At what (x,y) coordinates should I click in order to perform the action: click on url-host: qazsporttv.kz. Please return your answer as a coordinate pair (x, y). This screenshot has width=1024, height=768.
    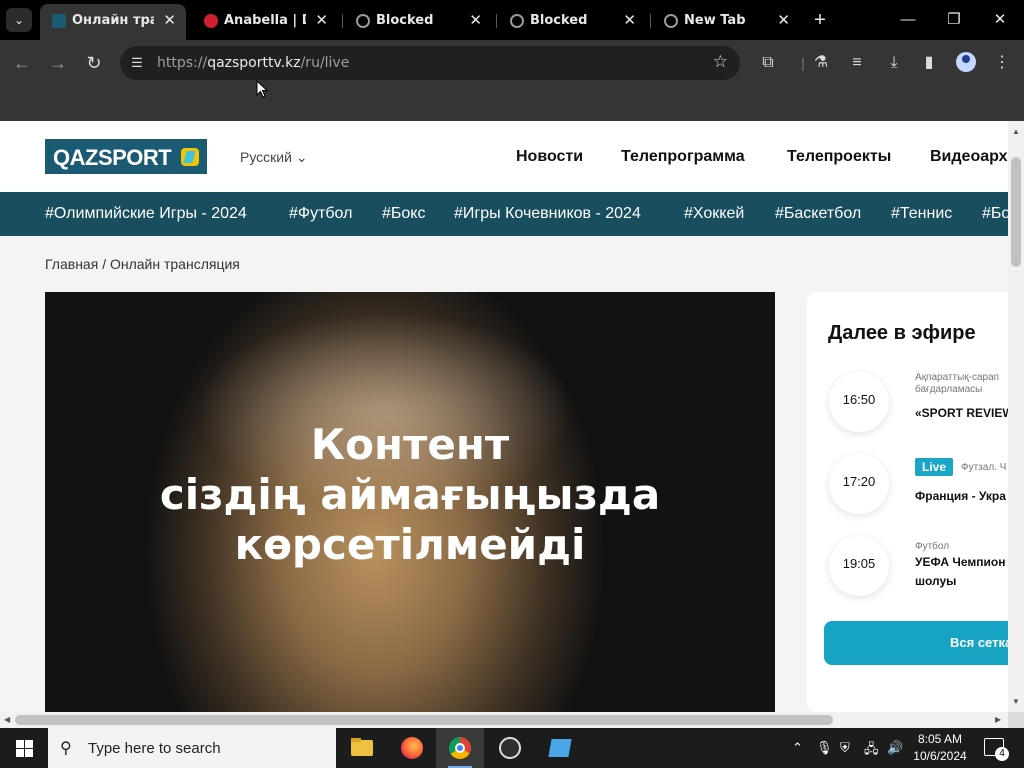
    Looking at the image, I should click on (254, 63).